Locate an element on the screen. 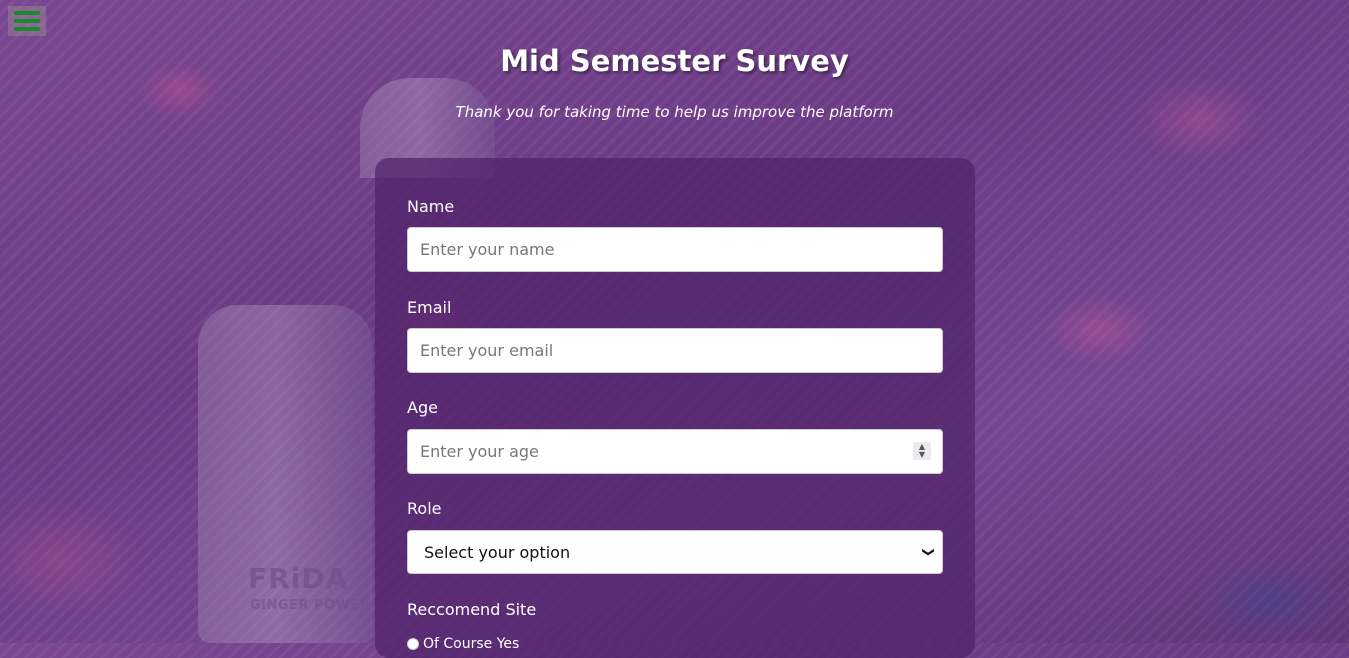 The height and width of the screenshot is (658, 1349). recommend-label: Reccomend Site is located at coordinates (472, 609).